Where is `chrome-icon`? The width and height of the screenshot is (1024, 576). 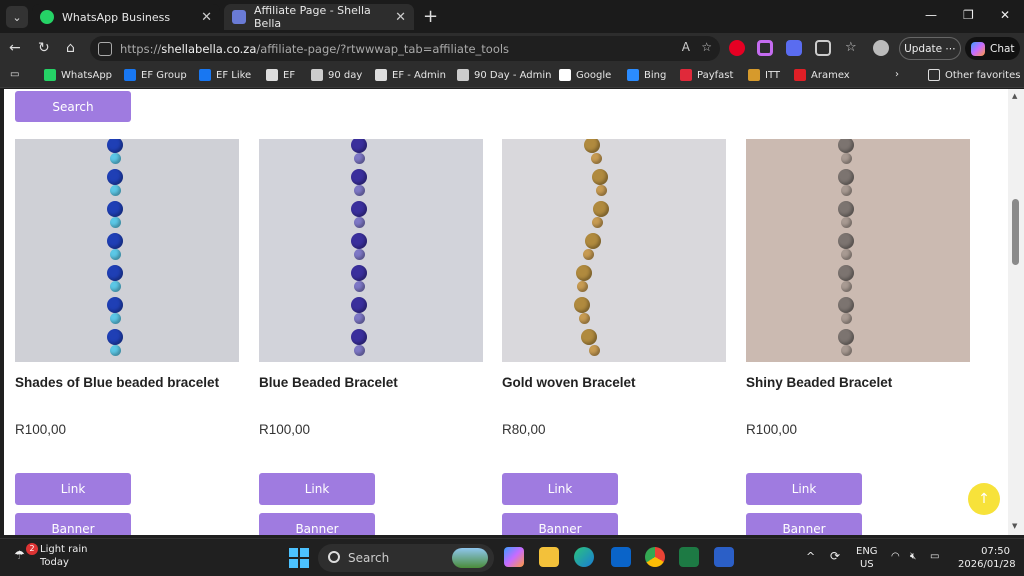
chrome-icon is located at coordinates (655, 557).